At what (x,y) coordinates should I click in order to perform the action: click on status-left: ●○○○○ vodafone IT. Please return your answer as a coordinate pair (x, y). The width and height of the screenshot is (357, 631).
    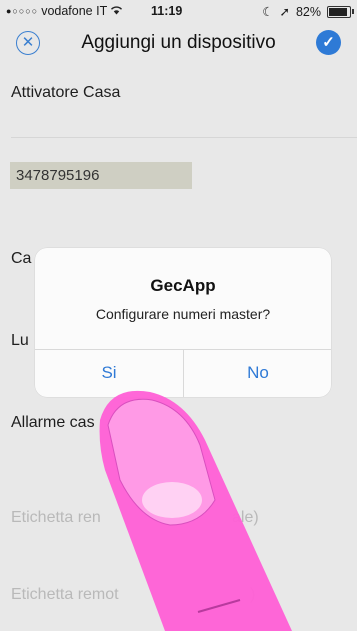
    Looking at the image, I should click on (64, 11).